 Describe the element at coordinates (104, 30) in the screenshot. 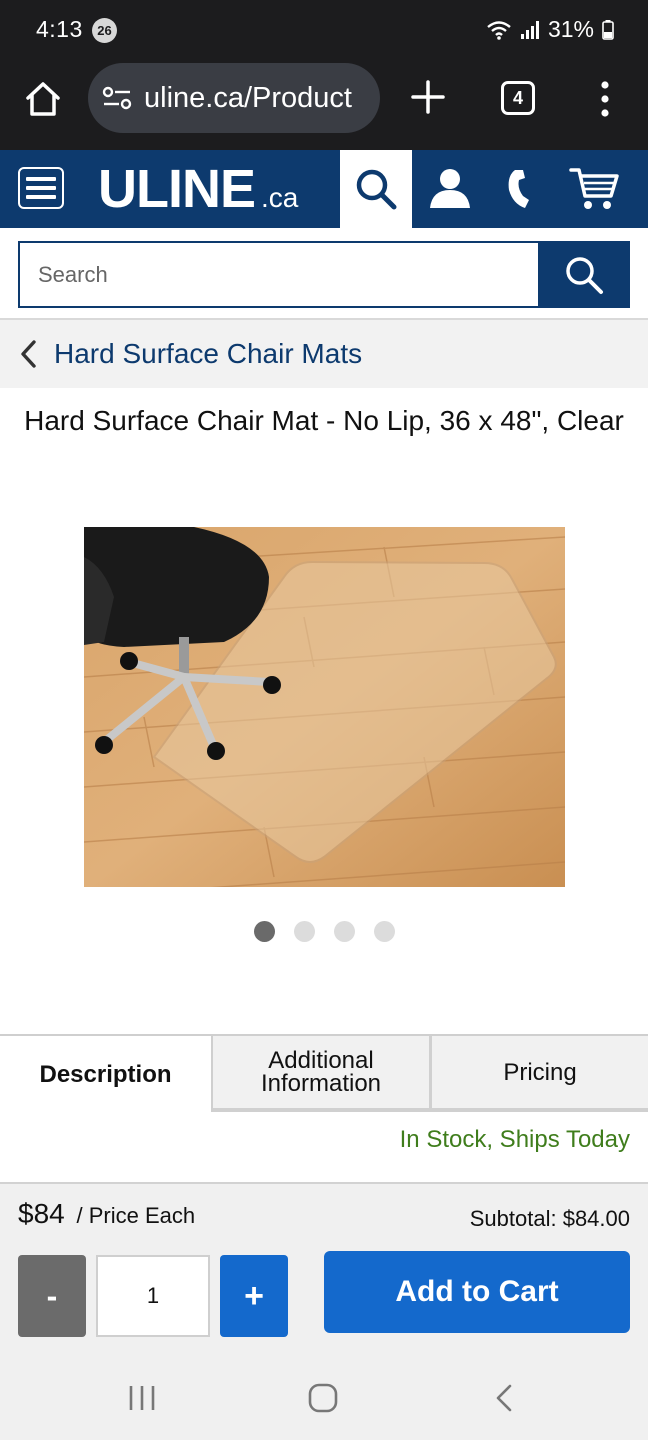

I see `notification-count-badge: 26` at that location.